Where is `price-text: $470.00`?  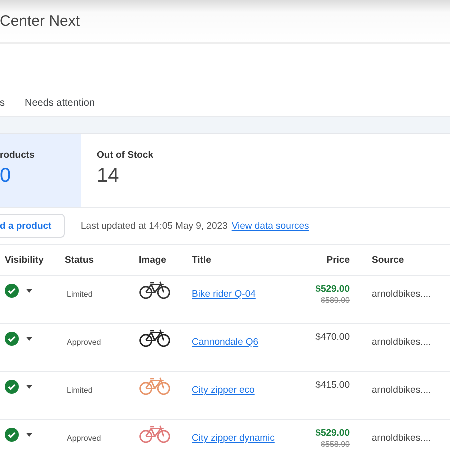 price-text: $470.00 is located at coordinates (333, 337).